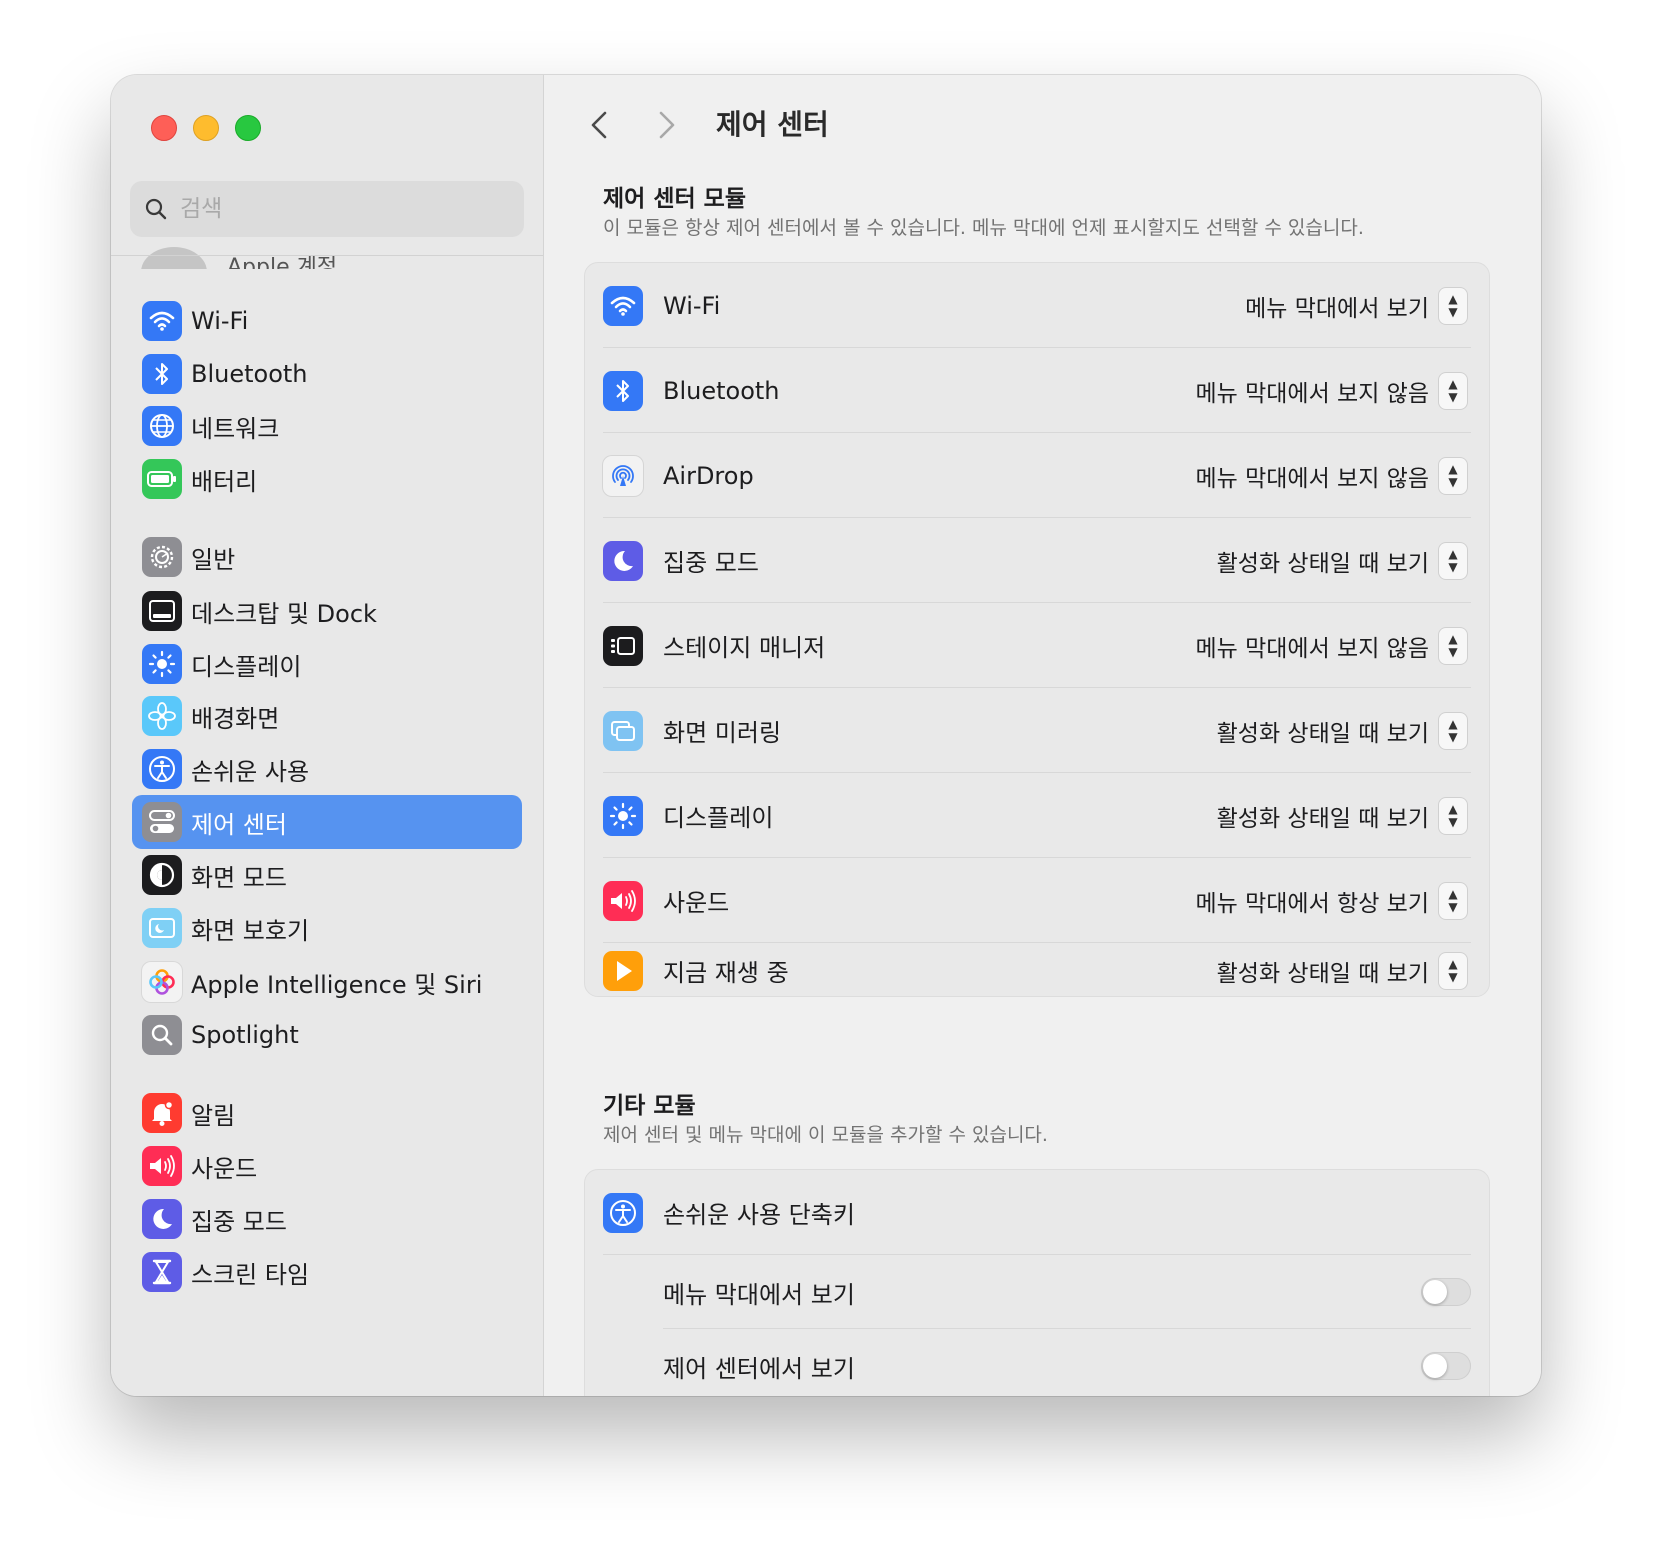 The image size is (1654, 1544). What do you see at coordinates (759, 1294) in the screenshot?
I see `option-label: 메뉴 막대에서 보기` at bounding box center [759, 1294].